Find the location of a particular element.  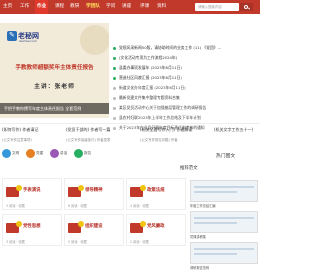

nav-item-home: 主页 is located at coordinates (7, 7).